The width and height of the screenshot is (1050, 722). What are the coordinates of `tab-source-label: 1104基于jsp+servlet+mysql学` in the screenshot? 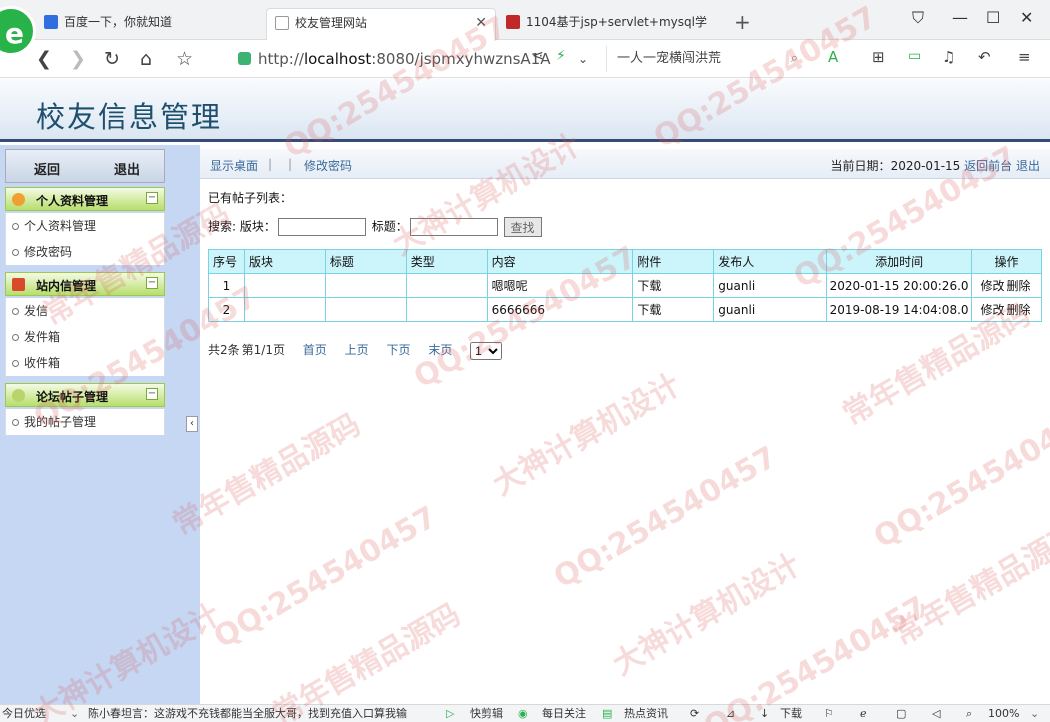 It's located at (616, 22).